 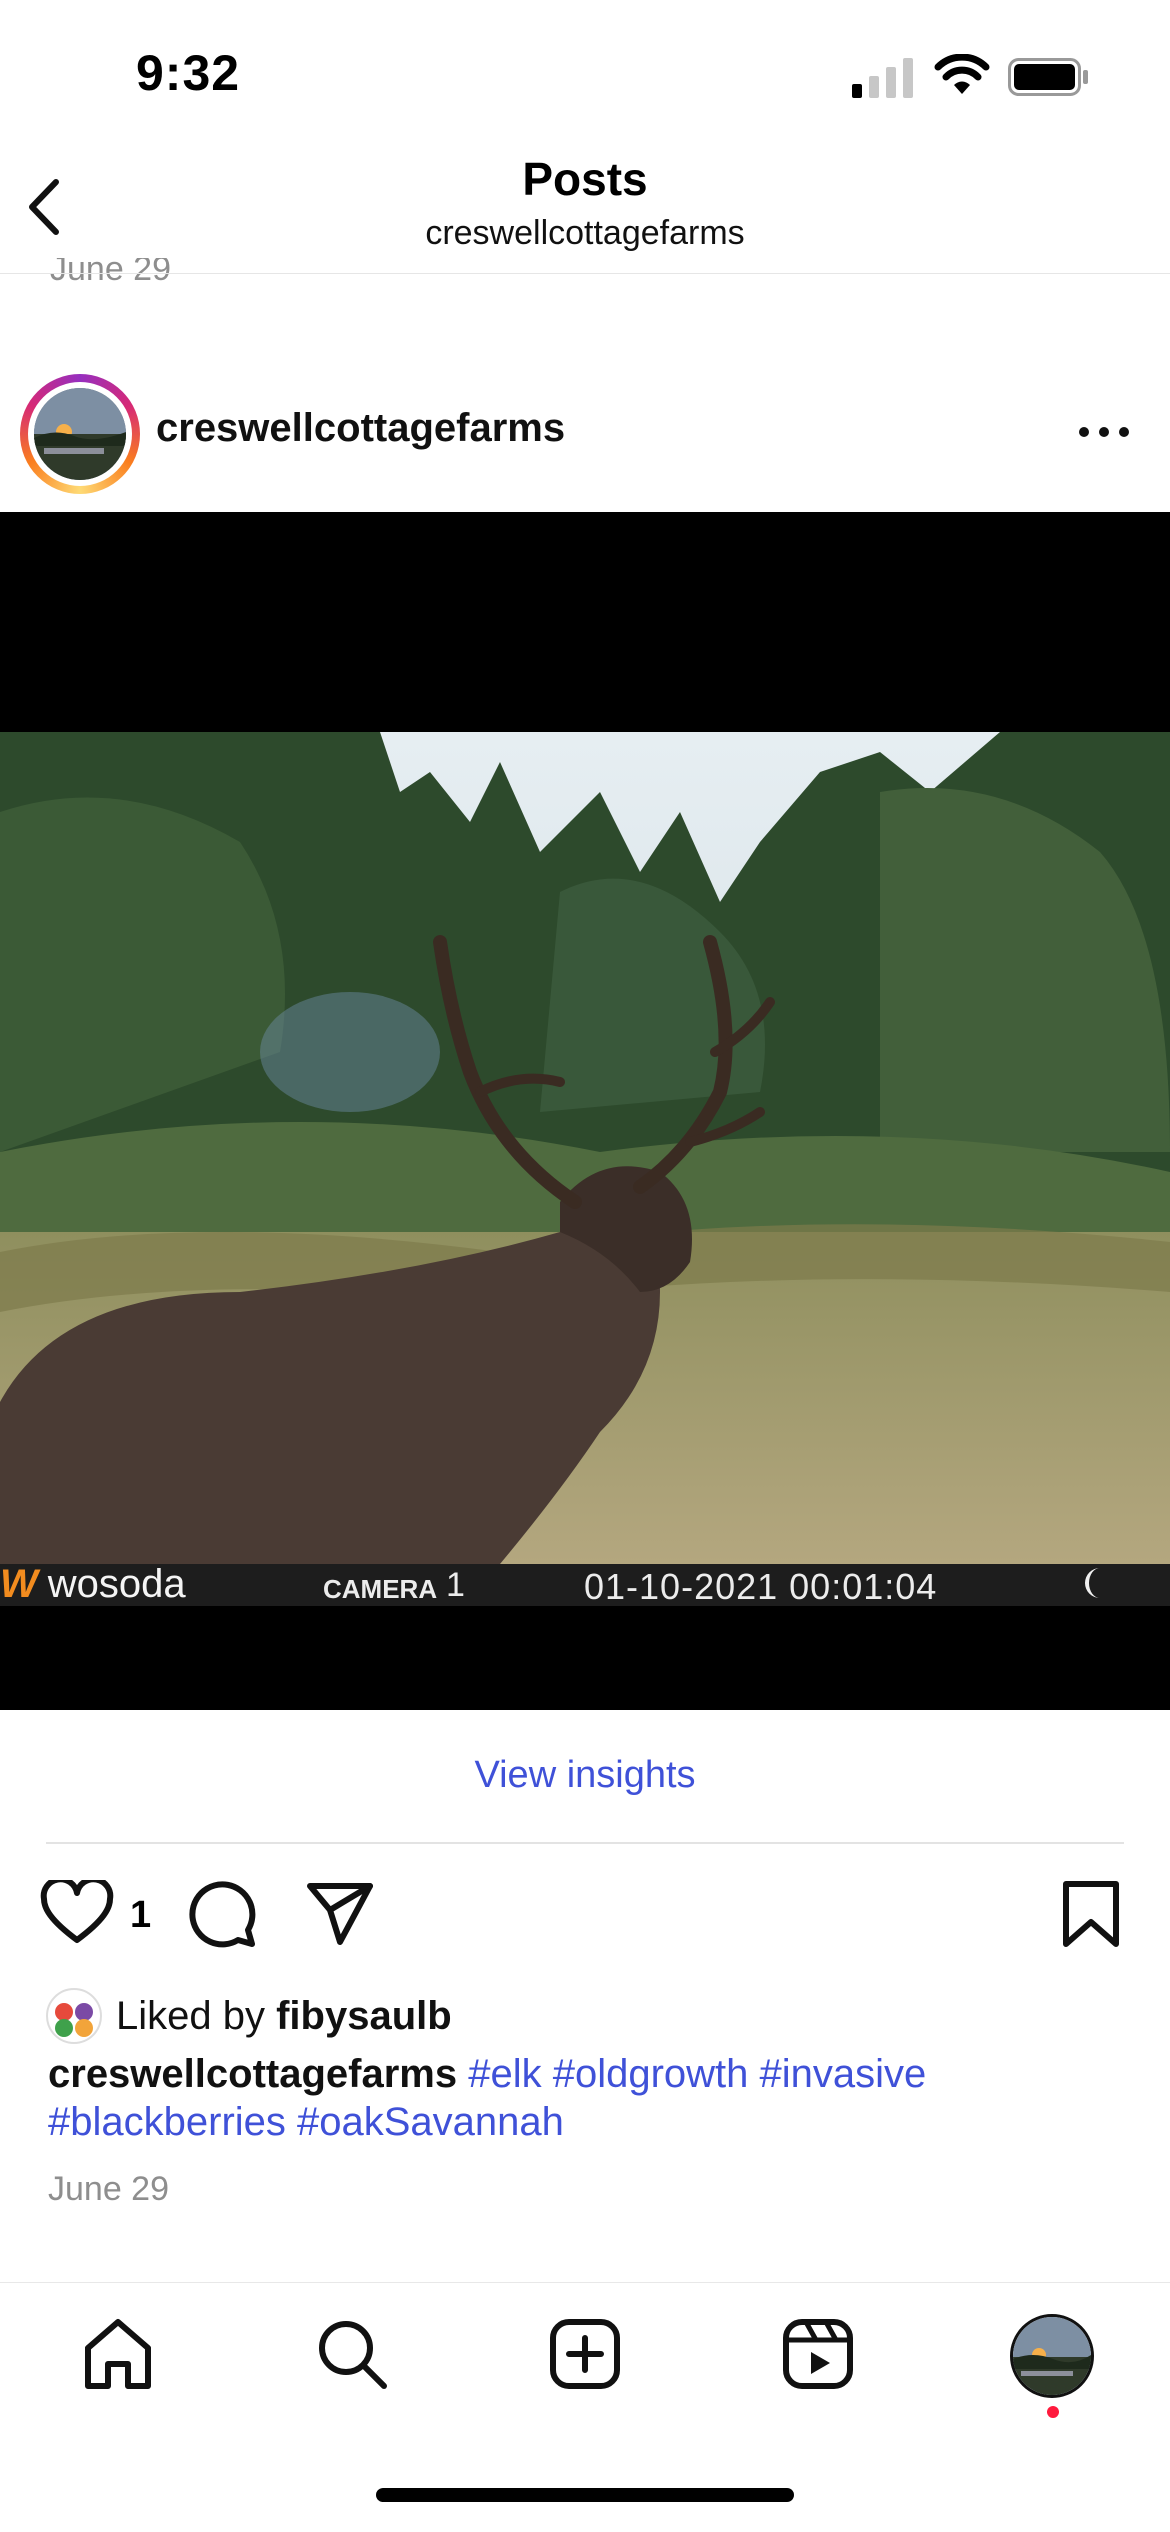 What do you see at coordinates (585, 1775) in the screenshot?
I see `view-insights-link: View insights` at bounding box center [585, 1775].